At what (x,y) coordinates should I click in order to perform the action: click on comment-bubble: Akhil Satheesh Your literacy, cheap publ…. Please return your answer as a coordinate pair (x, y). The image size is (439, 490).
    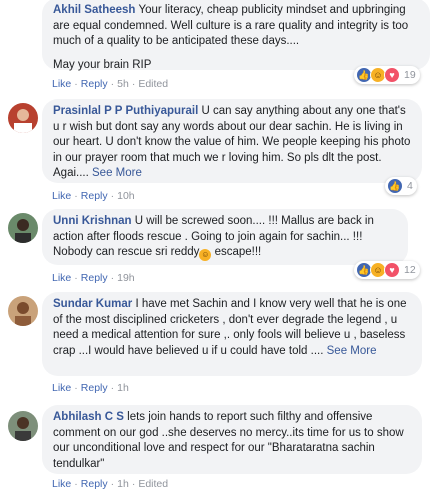
    Looking at the image, I should click on (236, 35).